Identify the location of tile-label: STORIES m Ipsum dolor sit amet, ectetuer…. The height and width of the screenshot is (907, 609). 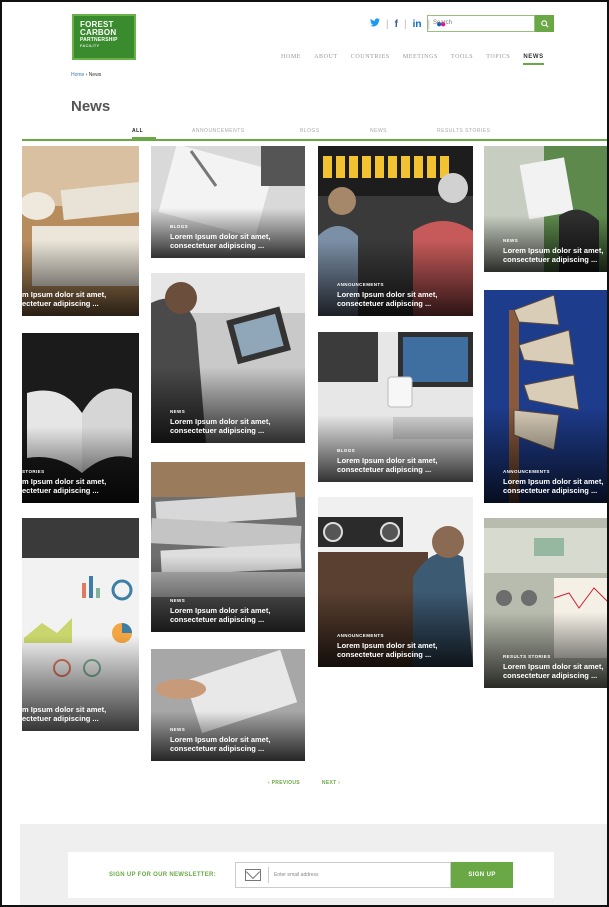
(64, 482).